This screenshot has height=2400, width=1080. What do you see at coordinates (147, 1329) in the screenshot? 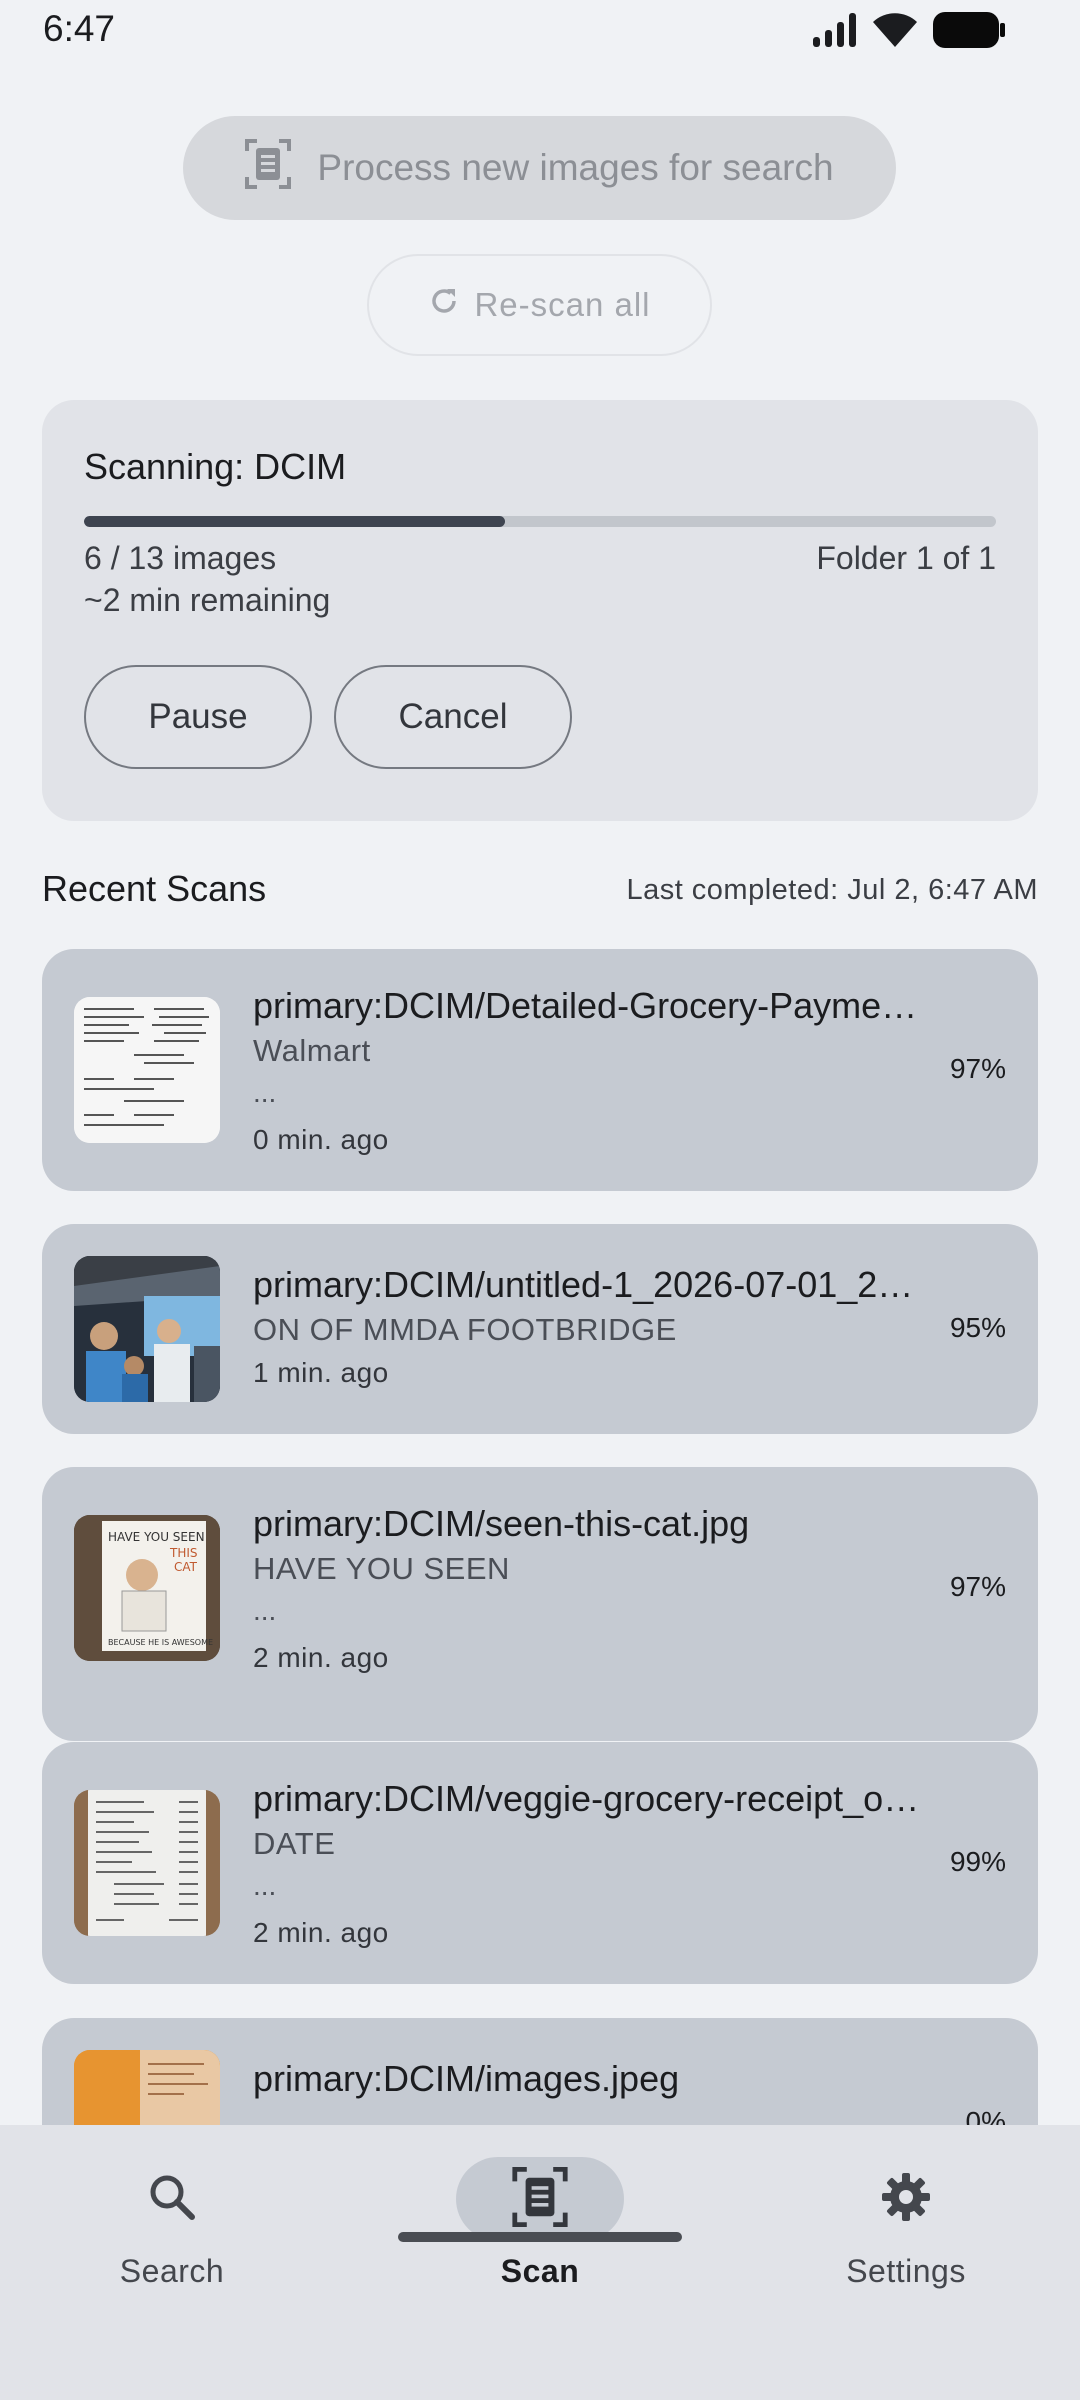
I see `crowd-photo-thumbnail` at bounding box center [147, 1329].